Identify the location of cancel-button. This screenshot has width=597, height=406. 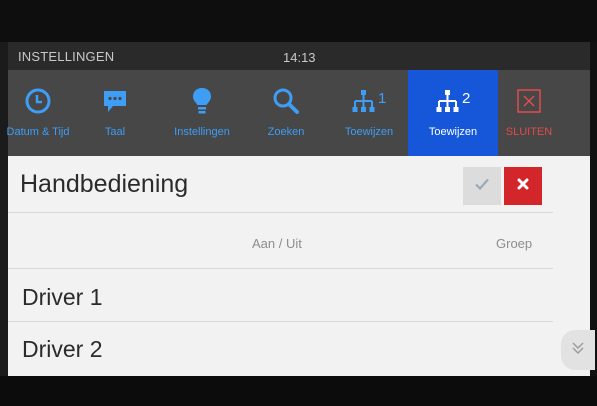
(523, 186).